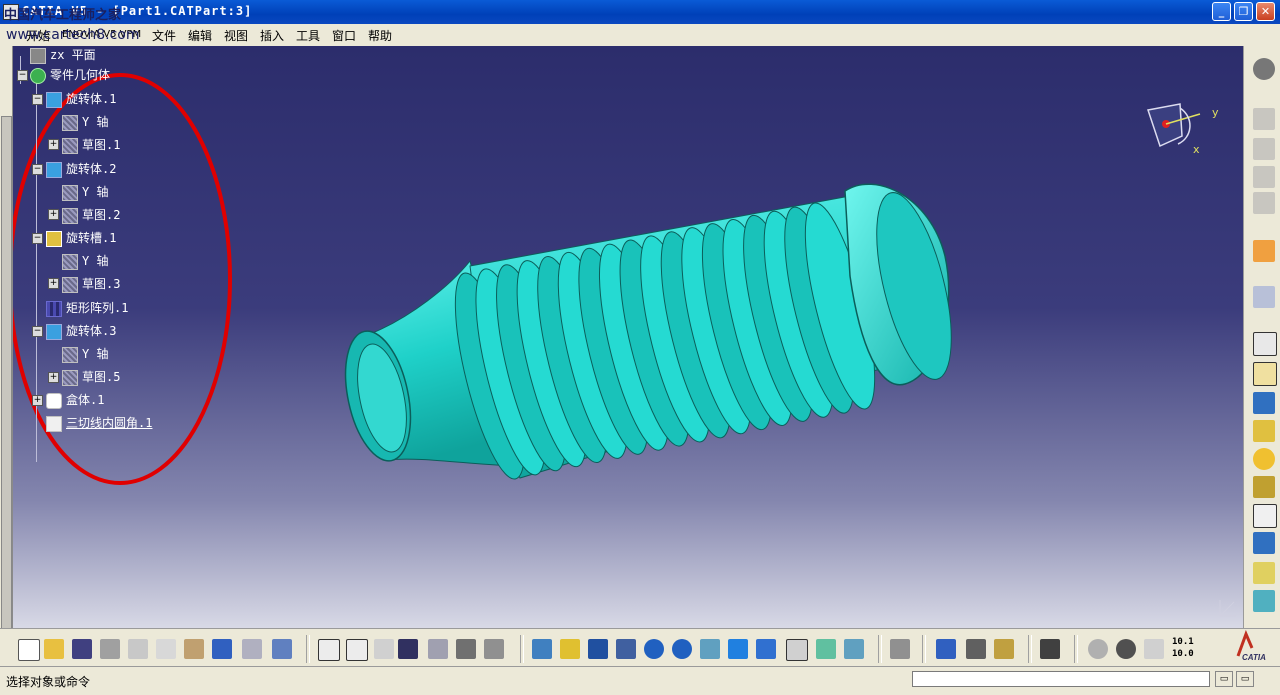  What do you see at coordinates (1224, 679) in the screenshot?
I see `command-button-1: ▭` at bounding box center [1224, 679].